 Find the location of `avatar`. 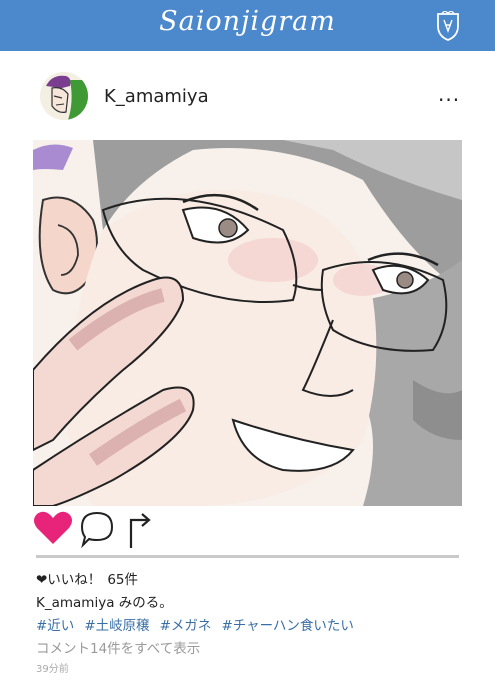

avatar is located at coordinates (64, 96).